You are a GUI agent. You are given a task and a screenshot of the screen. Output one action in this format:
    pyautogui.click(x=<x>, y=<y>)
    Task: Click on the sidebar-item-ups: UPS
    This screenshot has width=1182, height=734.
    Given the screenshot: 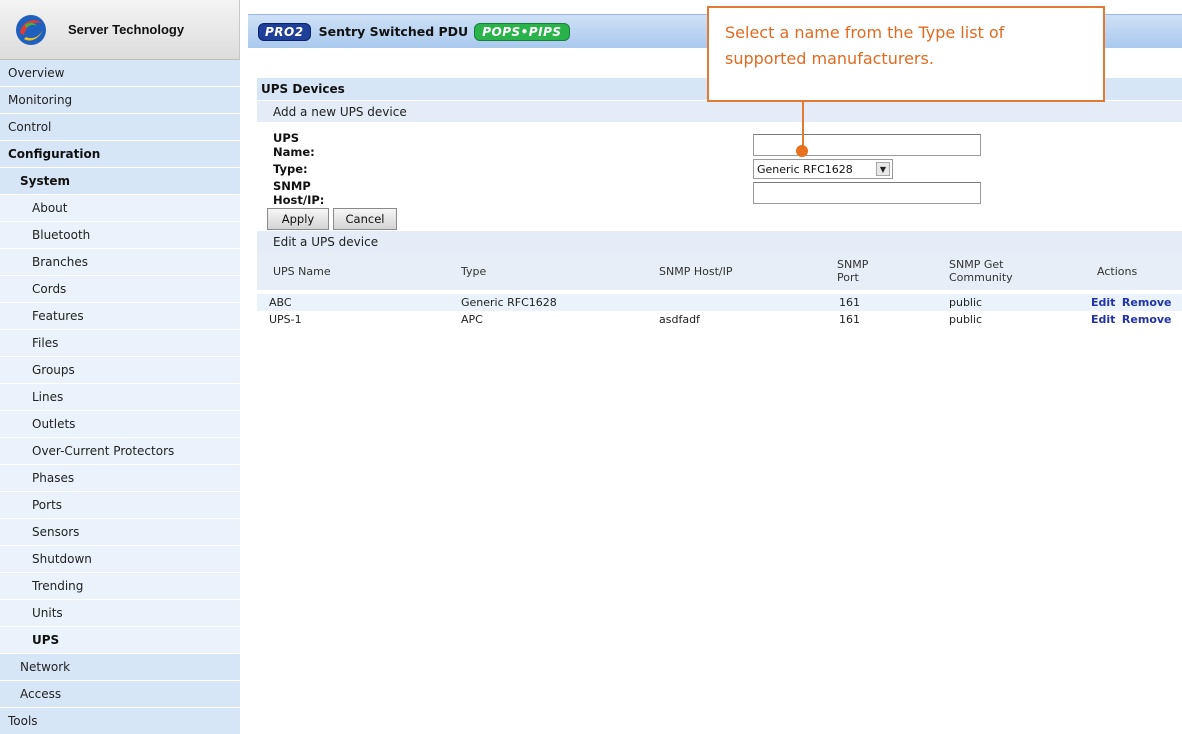 What is the action you would take?
    pyautogui.click(x=120, y=640)
    